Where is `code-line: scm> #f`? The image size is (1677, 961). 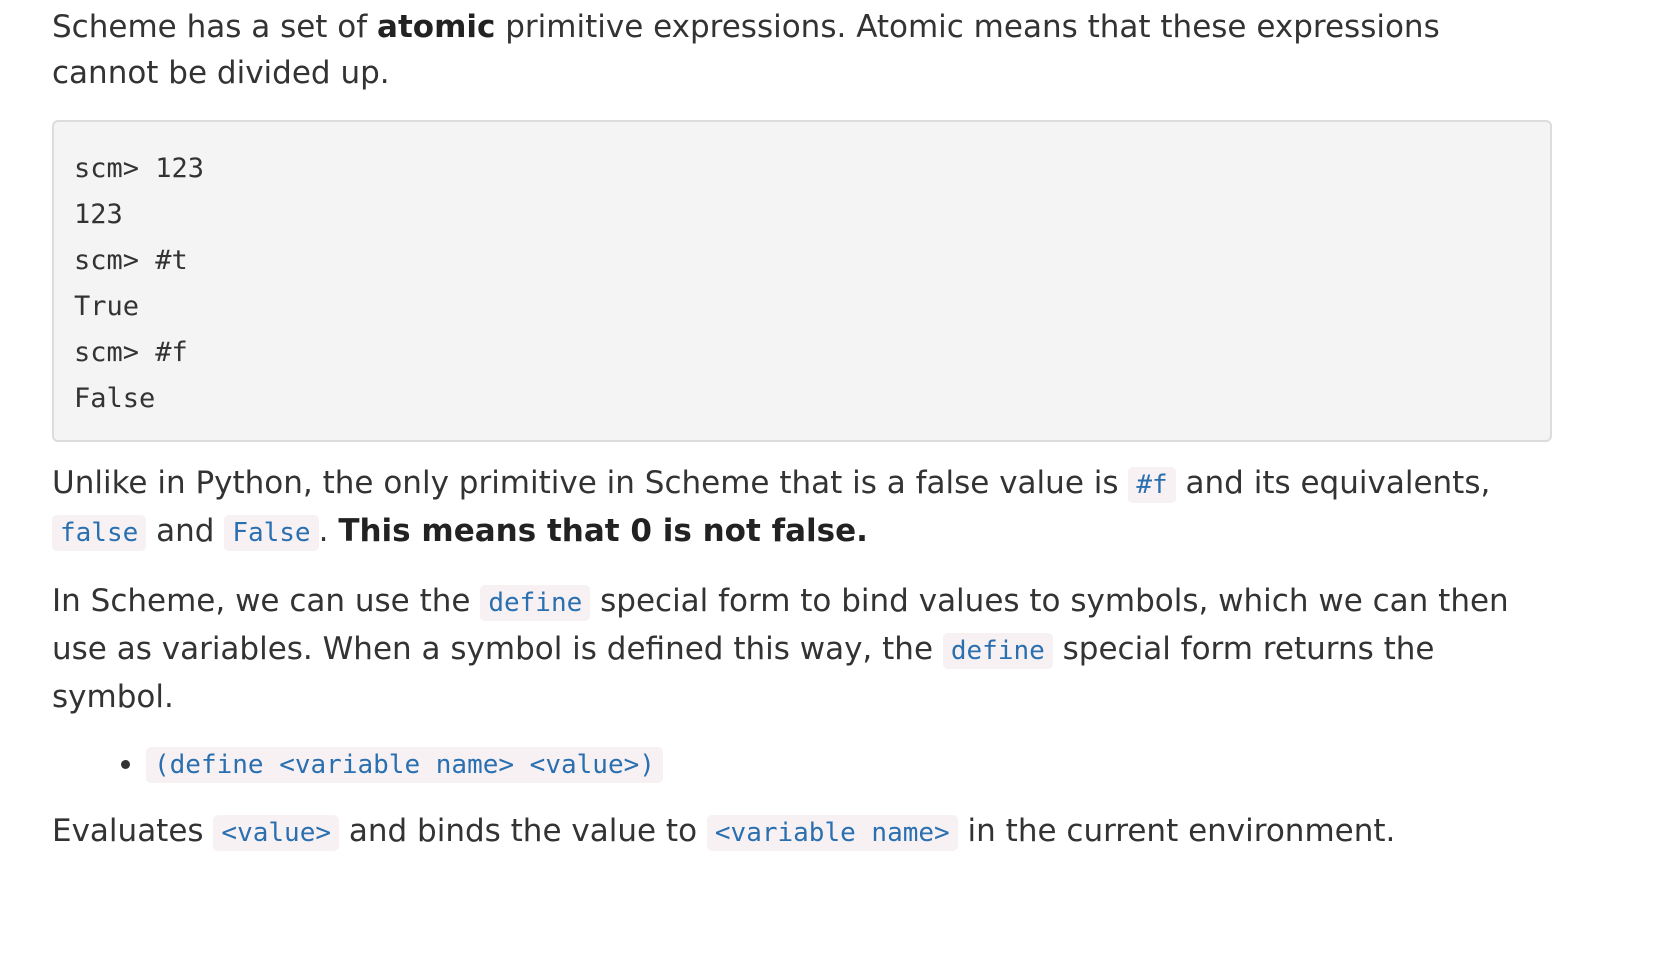
code-line: scm> #f is located at coordinates (131, 352).